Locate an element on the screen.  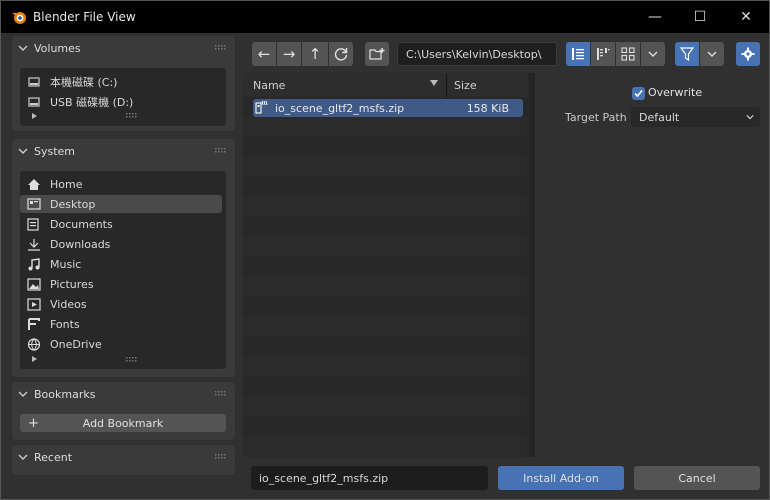
sidebar-item-volume-d: USB 磁碟機 (D:) is located at coordinates (121, 102).